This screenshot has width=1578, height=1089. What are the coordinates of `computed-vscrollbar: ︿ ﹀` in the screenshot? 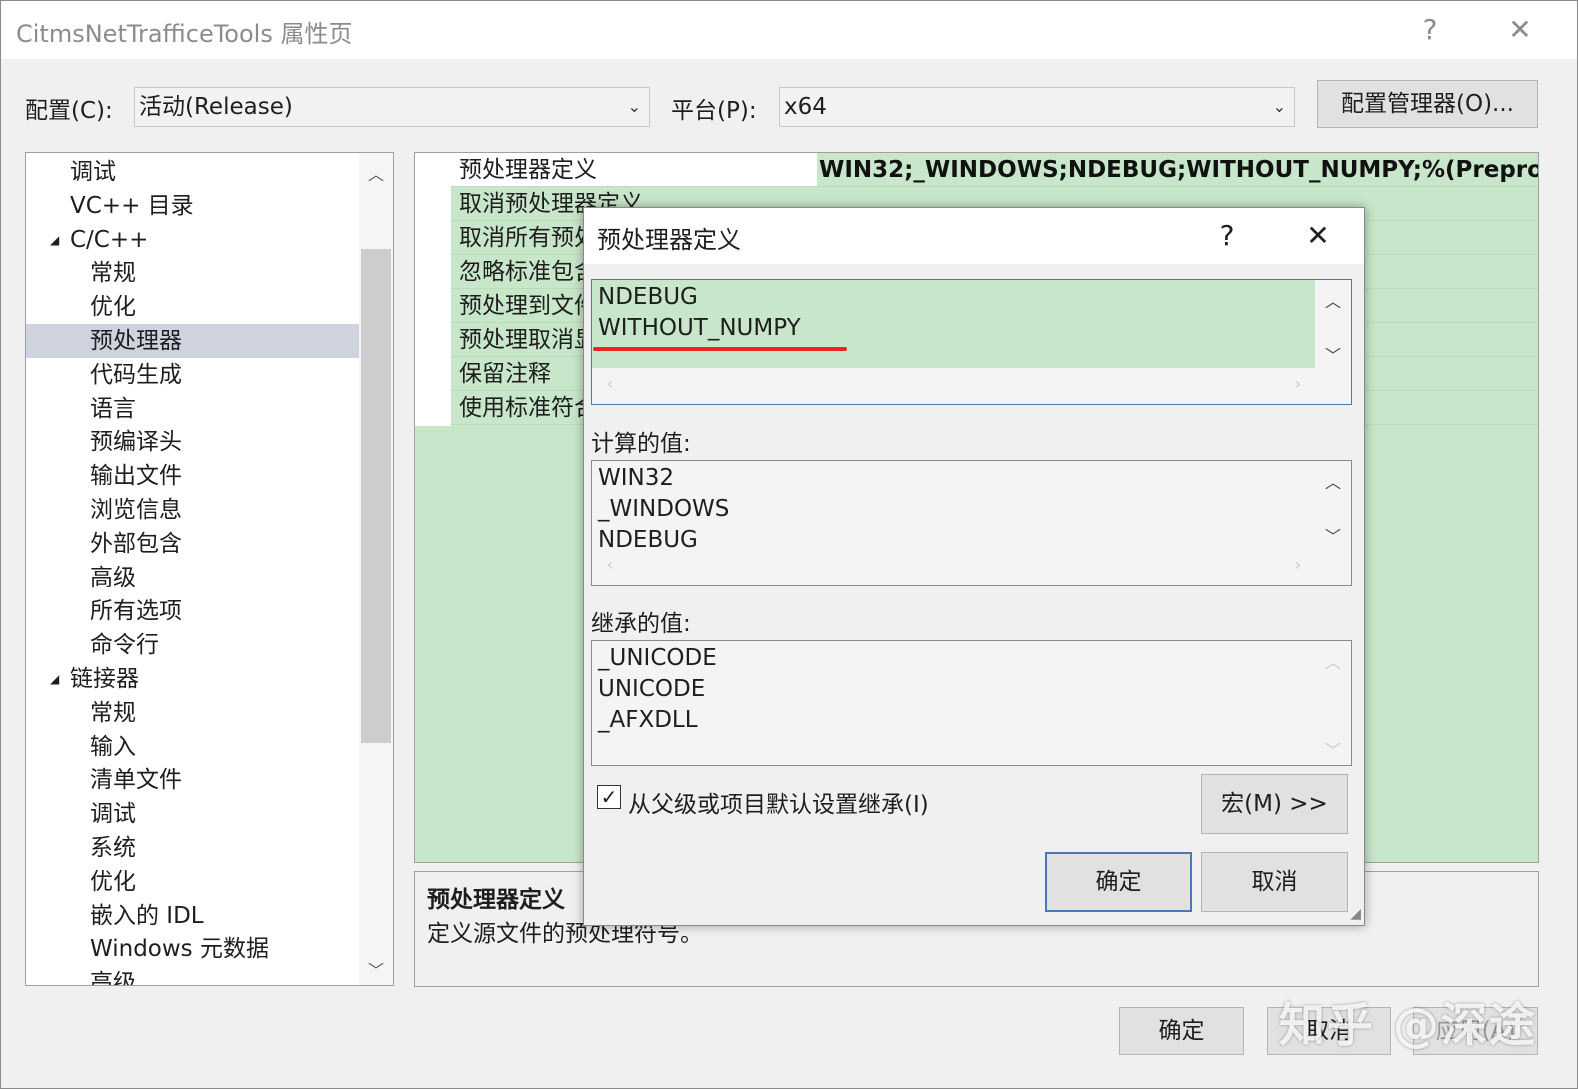 It's located at (1333, 523).